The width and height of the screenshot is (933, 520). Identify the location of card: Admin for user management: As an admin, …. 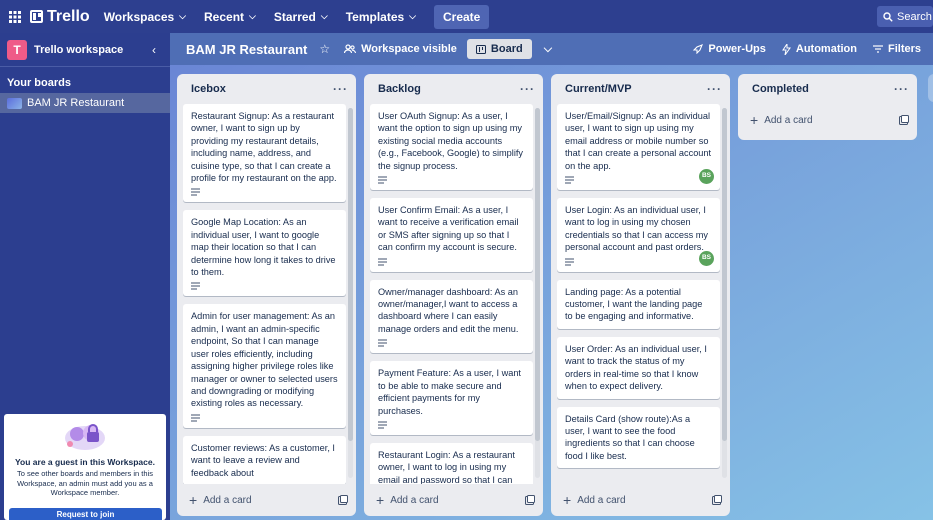
(264, 366).